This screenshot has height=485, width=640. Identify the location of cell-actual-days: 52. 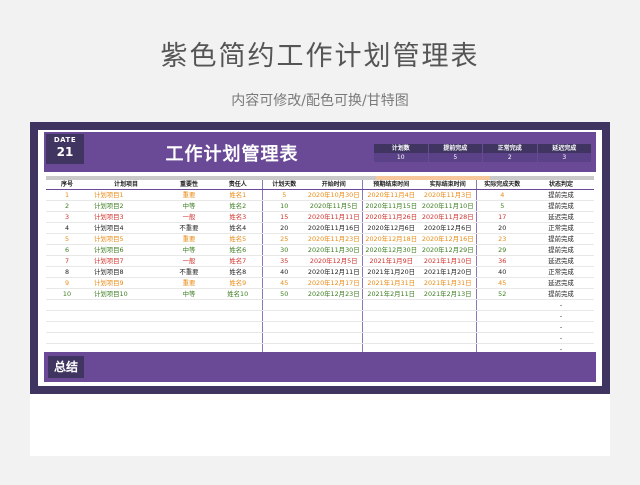
(501, 294).